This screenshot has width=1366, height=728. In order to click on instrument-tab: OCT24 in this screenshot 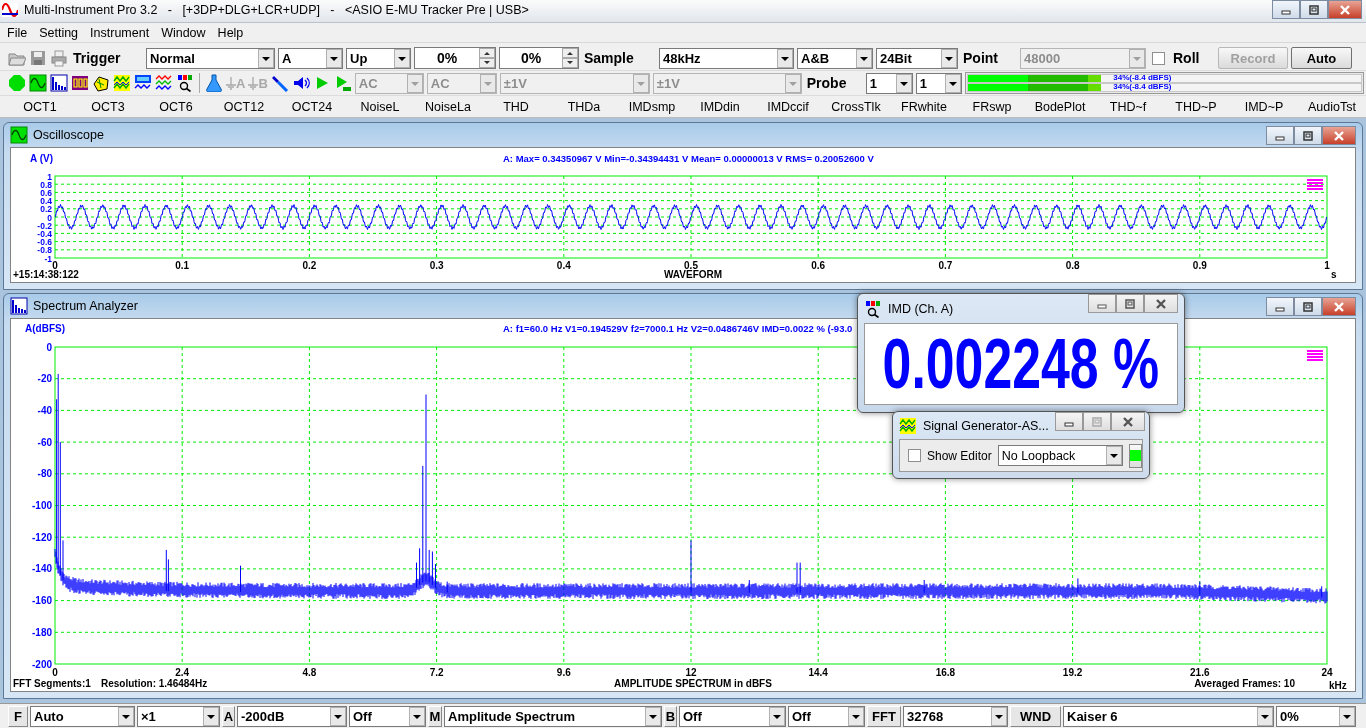, I will do `click(312, 106)`.